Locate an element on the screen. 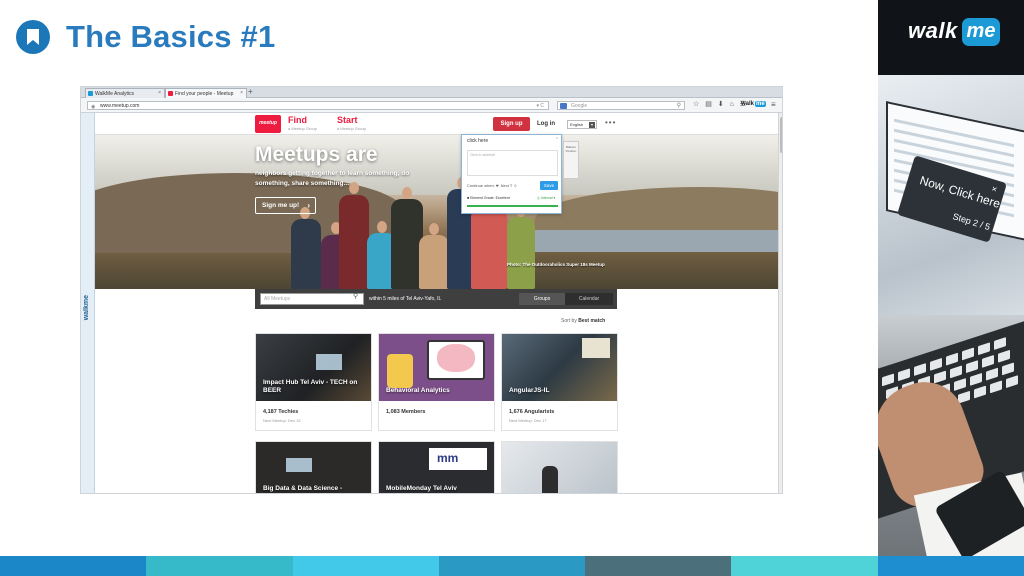  find-meetups-input: All Meetups is located at coordinates (312, 299).